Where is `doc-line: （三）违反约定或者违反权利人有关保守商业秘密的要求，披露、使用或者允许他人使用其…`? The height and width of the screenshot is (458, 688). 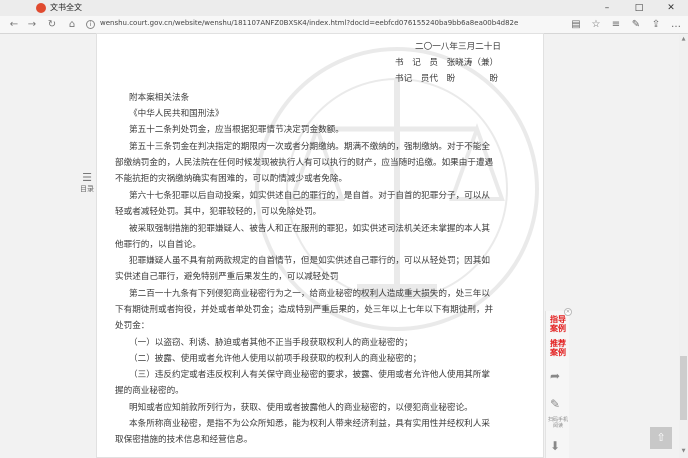
doc-line: （三）违反约定或者违反权利人有关保守商业秘密的要求，披露、使用或者允许他人使用其… is located at coordinates (309, 375).